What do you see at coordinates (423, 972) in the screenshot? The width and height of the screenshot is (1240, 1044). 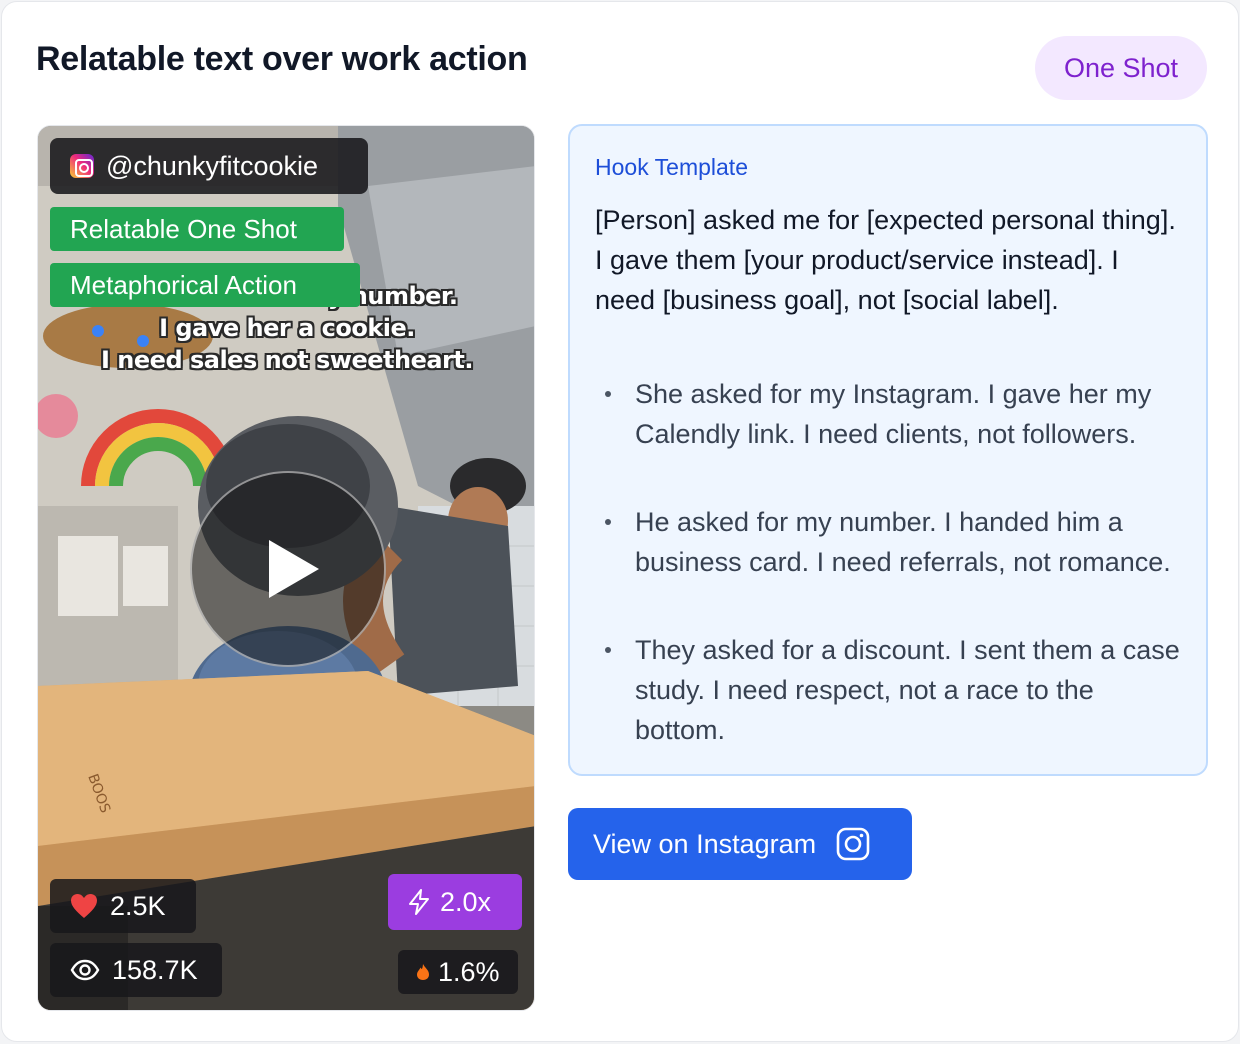 I see `flame-icon` at bounding box center [423, 972].